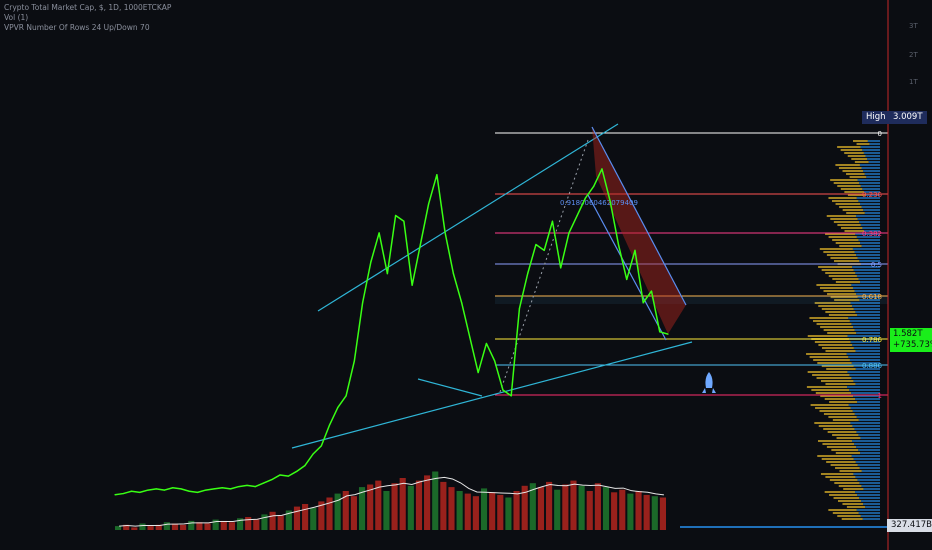  Describe the element at coordinates (544, 266) in the screenshot. I see `fib-anchor-line` at that location.